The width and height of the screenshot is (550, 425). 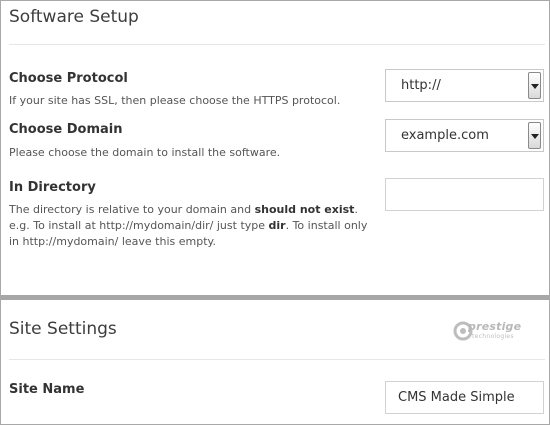 I want to click on domain-select: example.com, so click(x=464, y=135).